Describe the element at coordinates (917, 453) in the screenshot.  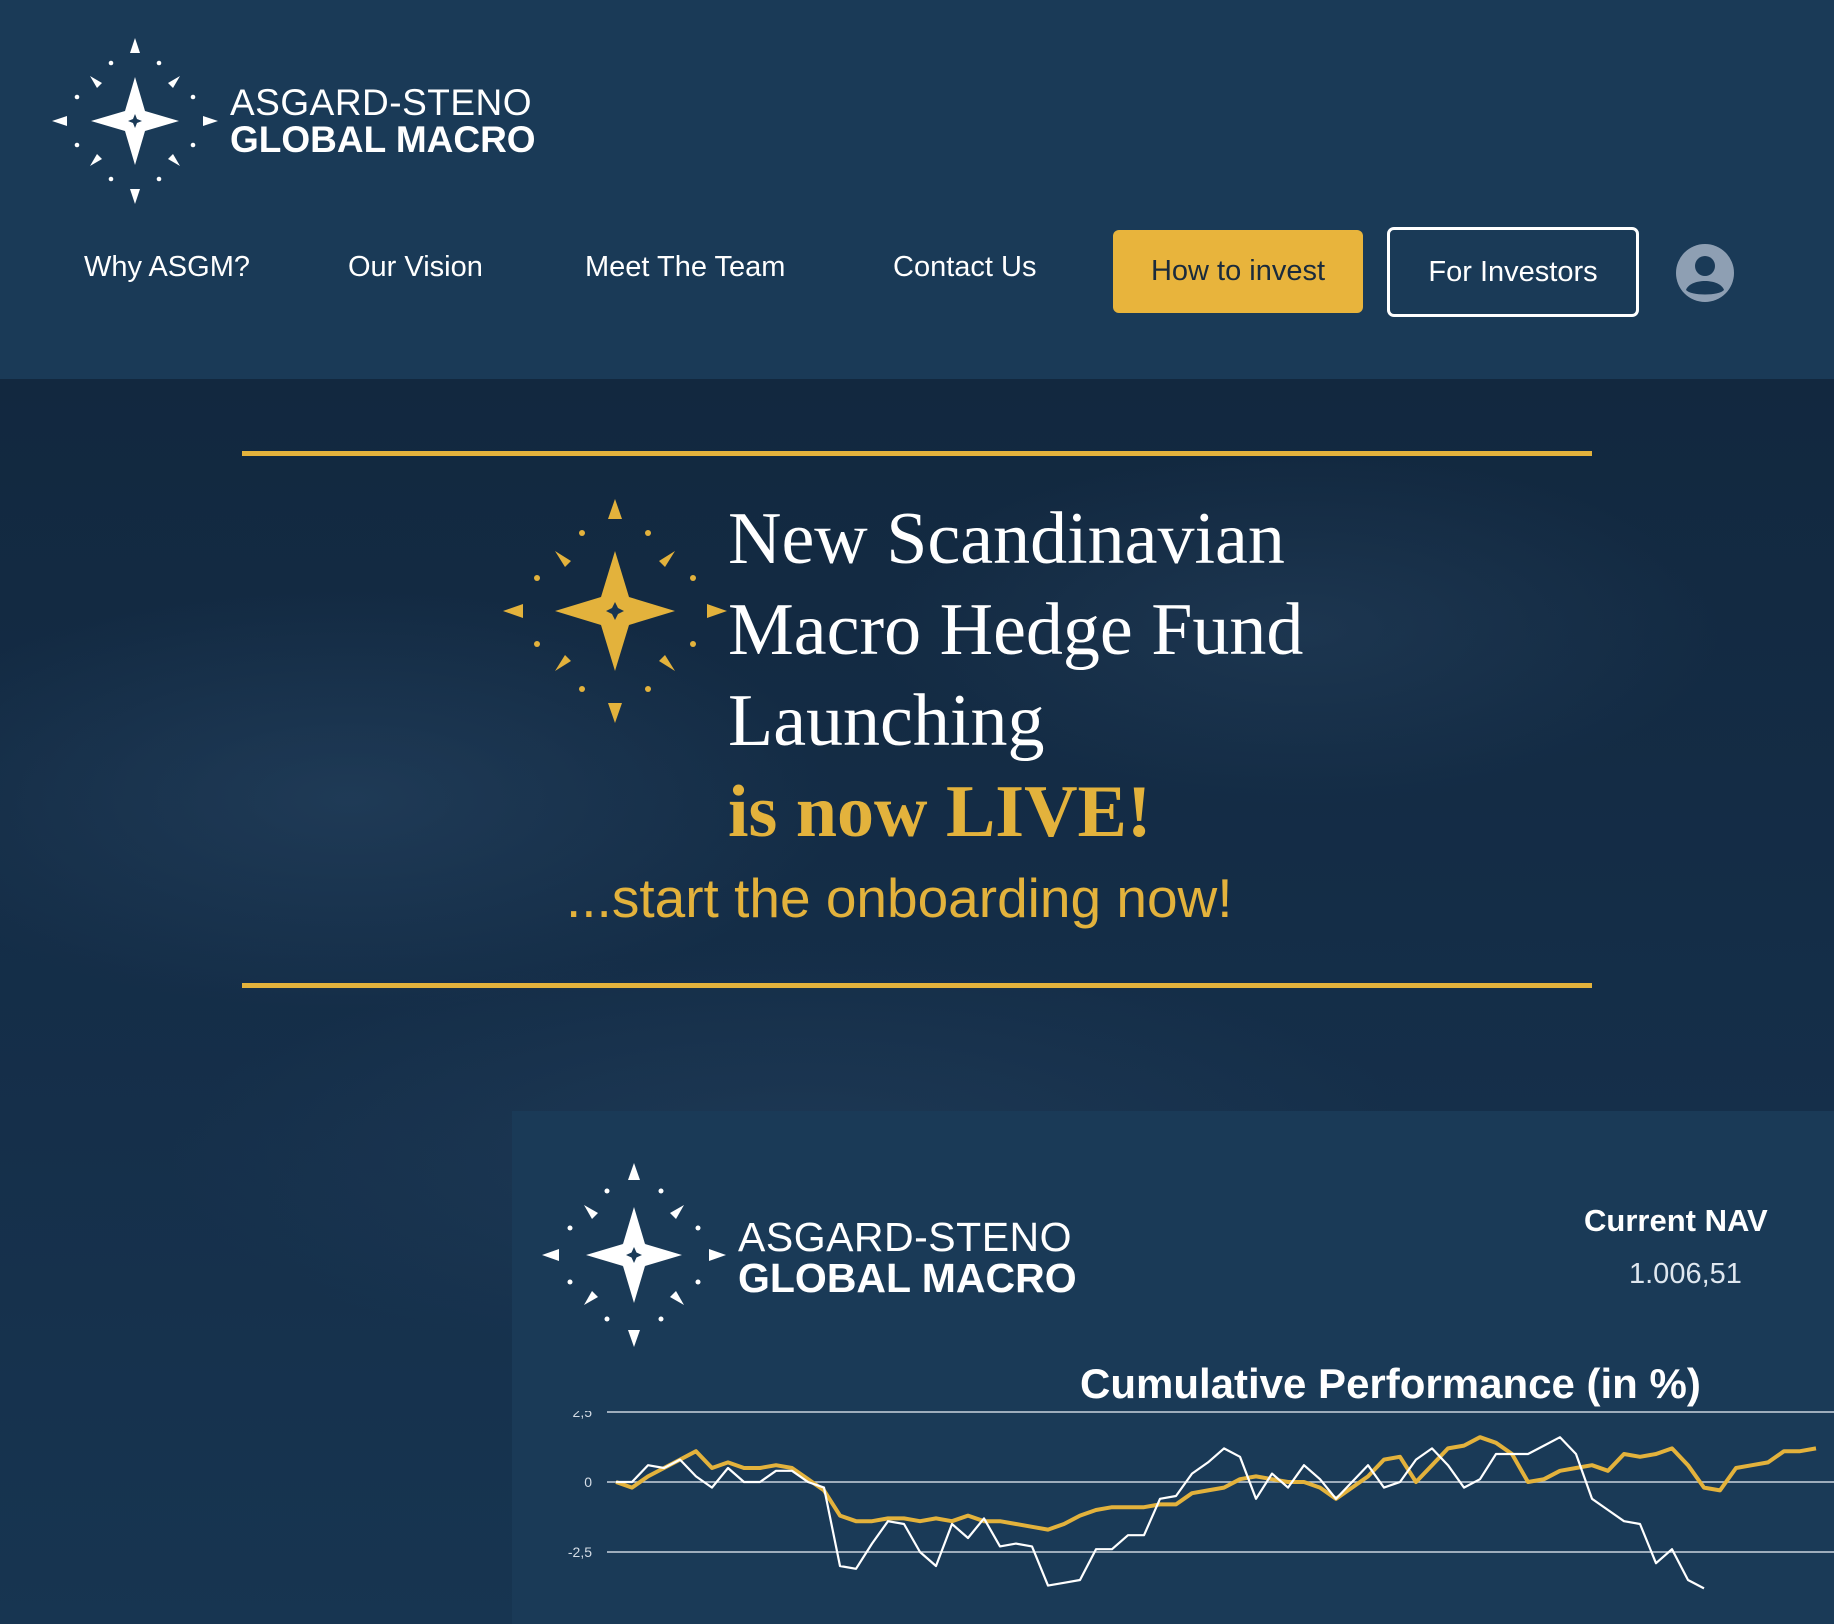
I see `hero-top-divider` at that location.